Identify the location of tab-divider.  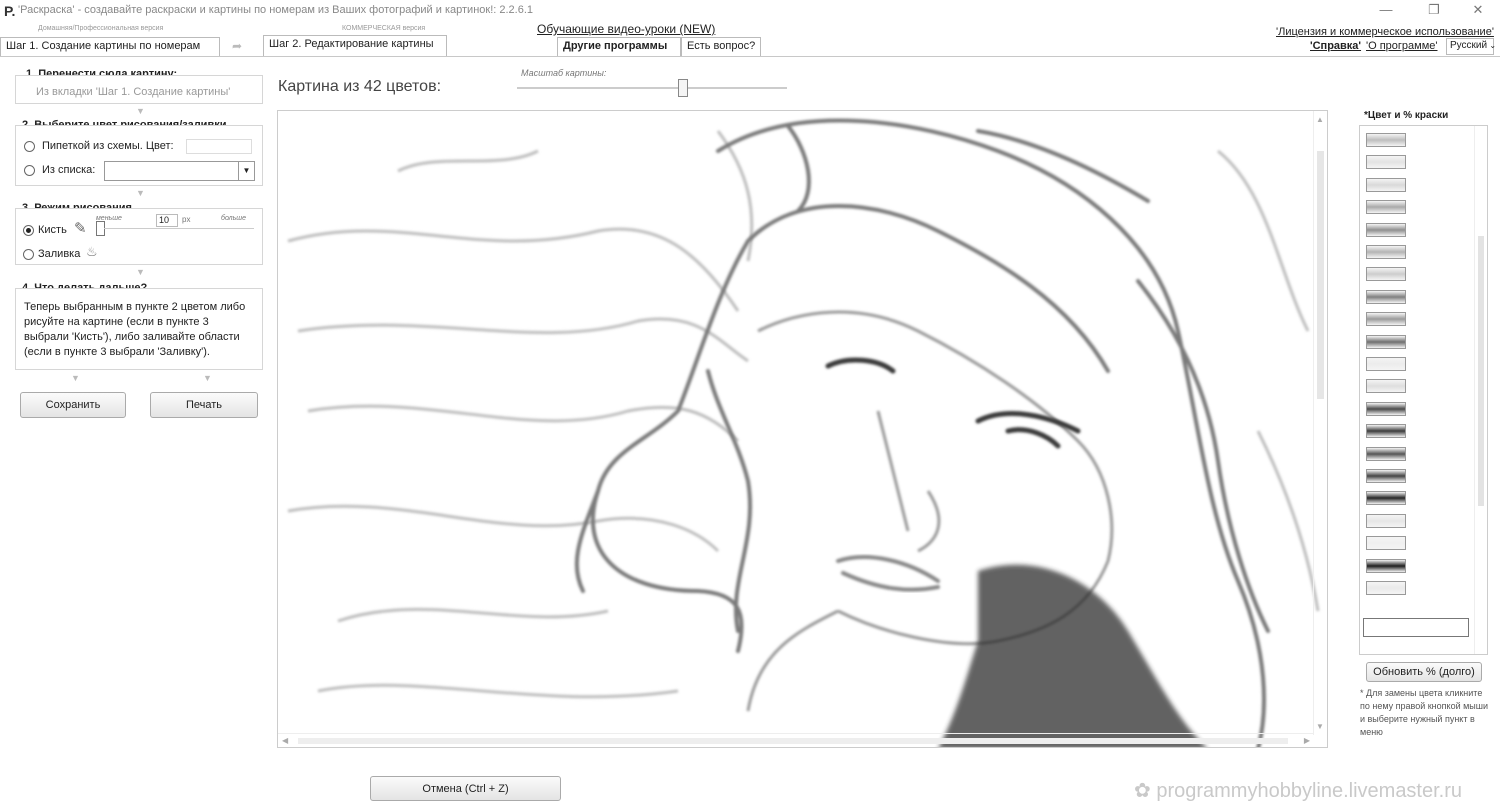
(750, 56).